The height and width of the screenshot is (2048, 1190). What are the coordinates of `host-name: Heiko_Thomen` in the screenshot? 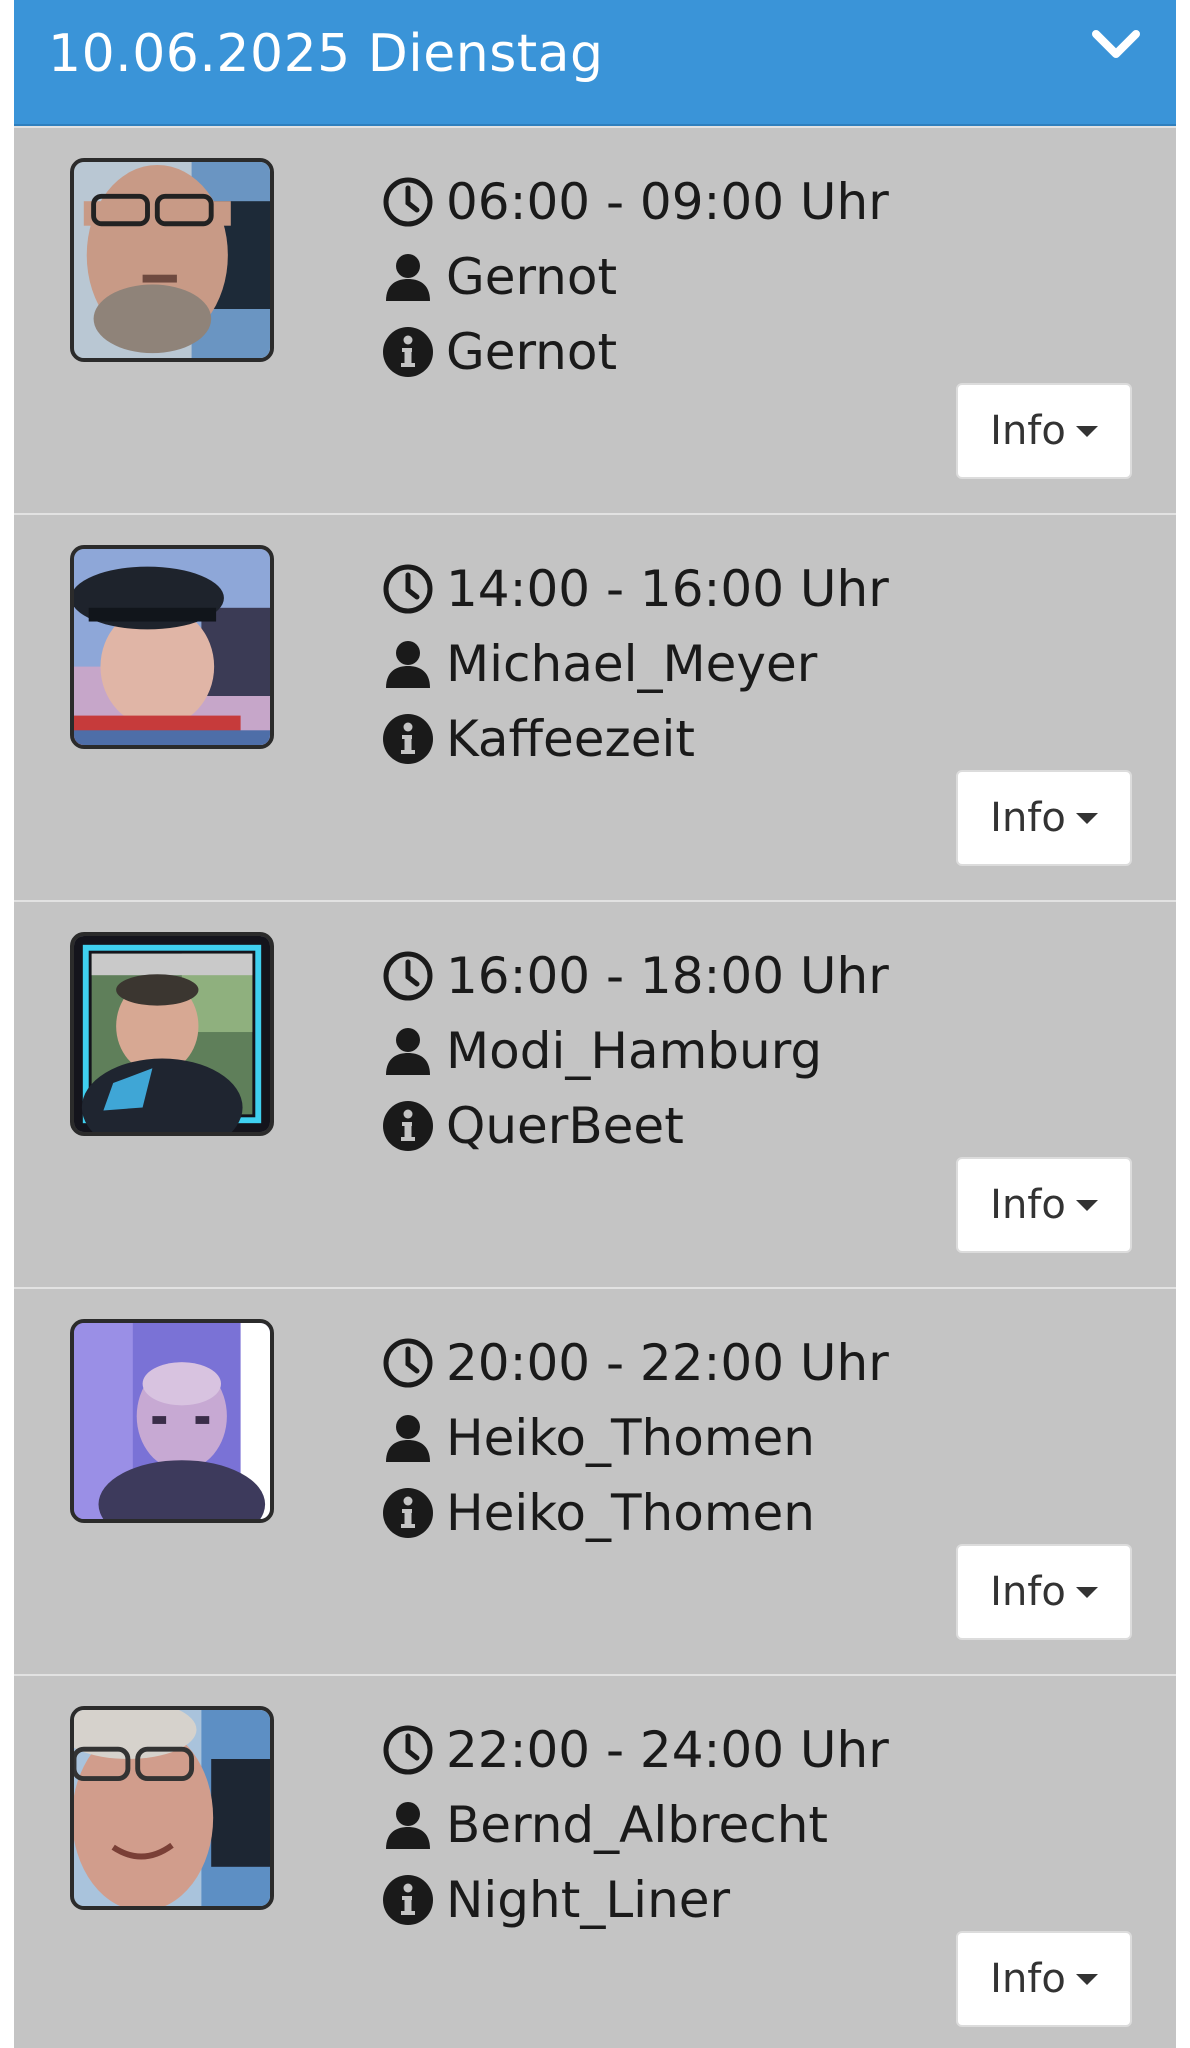 It's located at (630, 1438).